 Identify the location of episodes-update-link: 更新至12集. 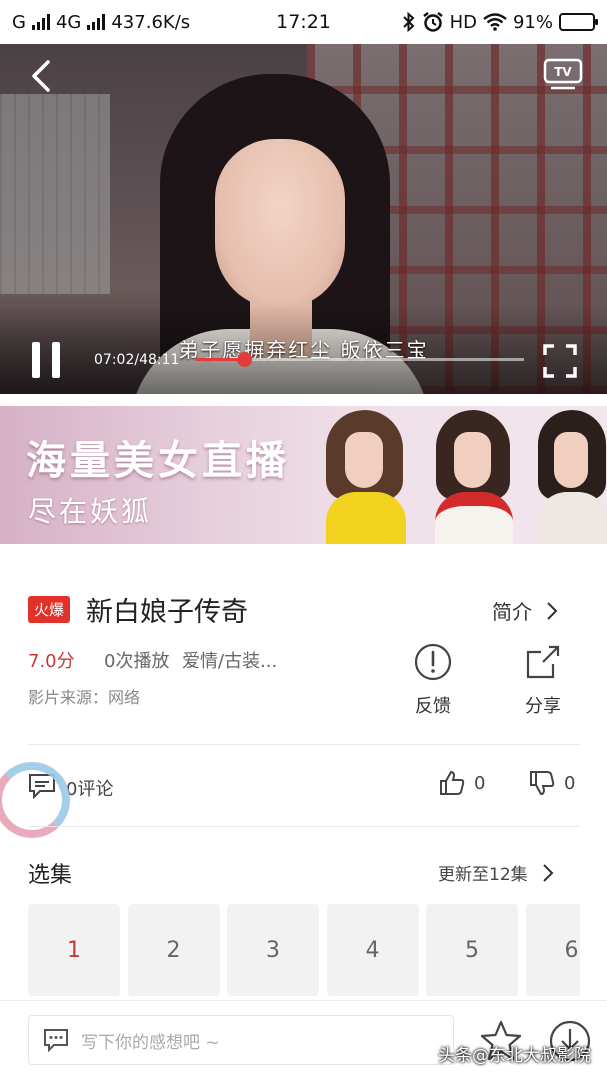
(496, 872).